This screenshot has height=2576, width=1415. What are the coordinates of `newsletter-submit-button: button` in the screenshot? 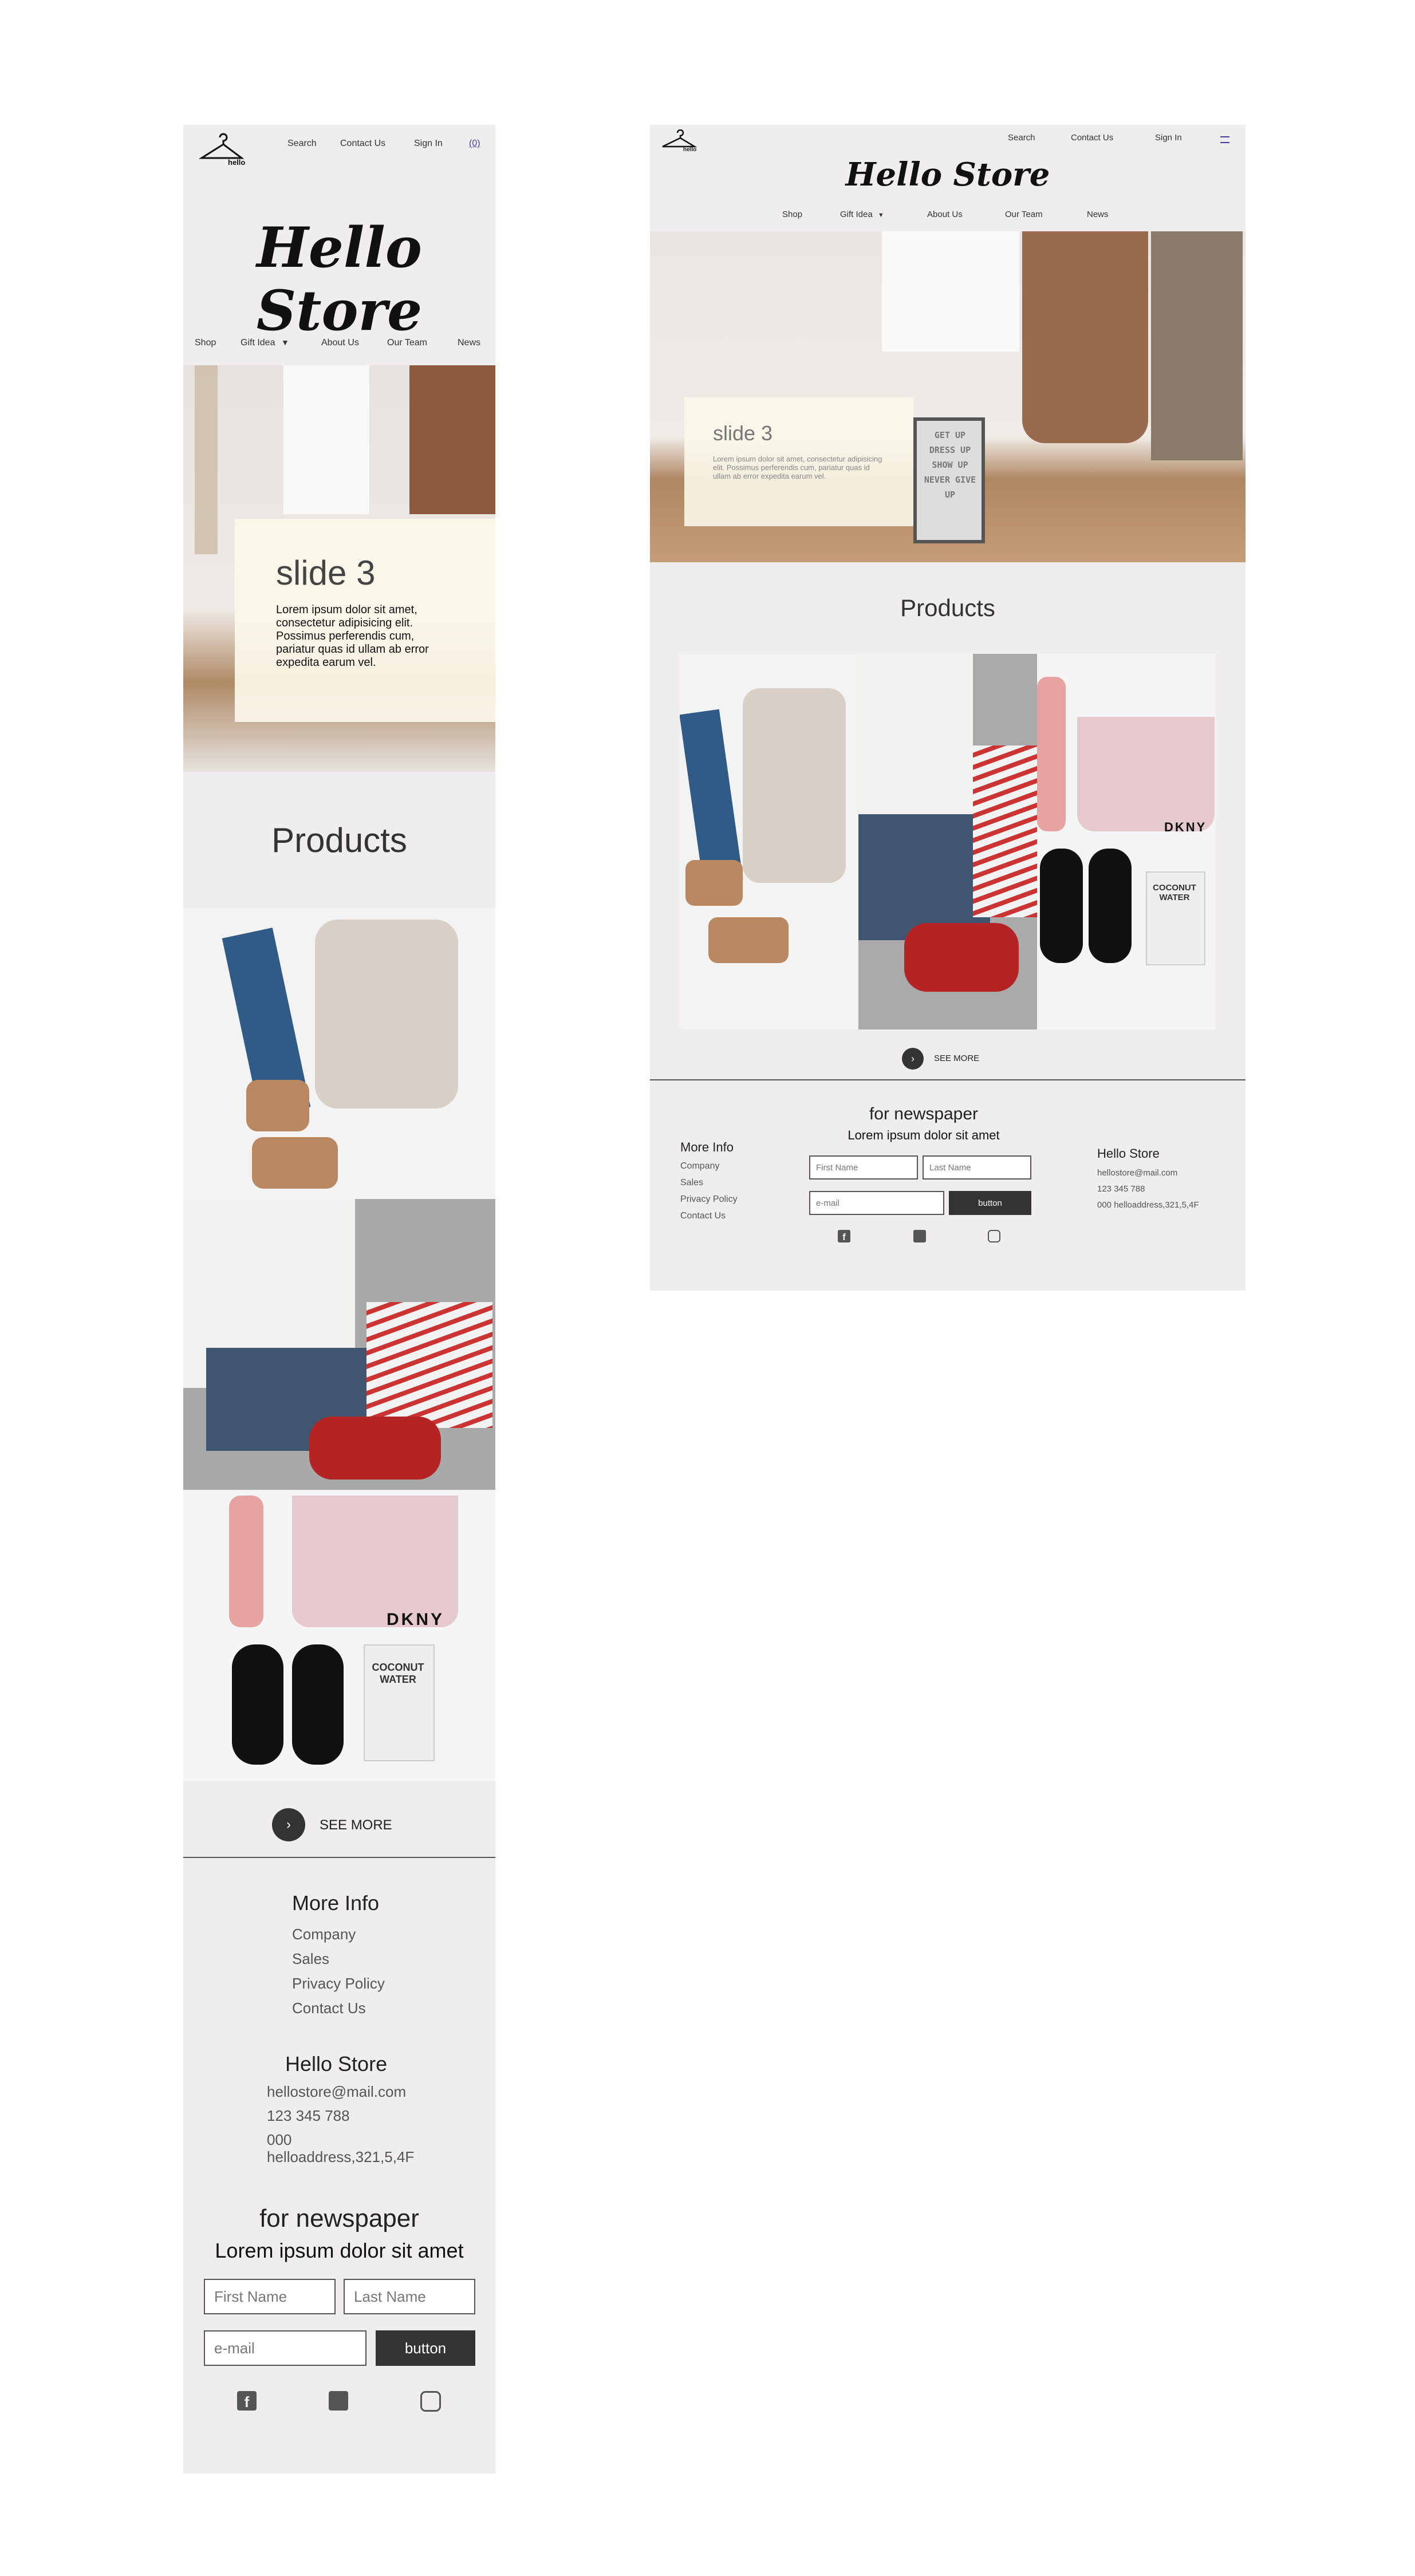 It's located at (425, 2348).